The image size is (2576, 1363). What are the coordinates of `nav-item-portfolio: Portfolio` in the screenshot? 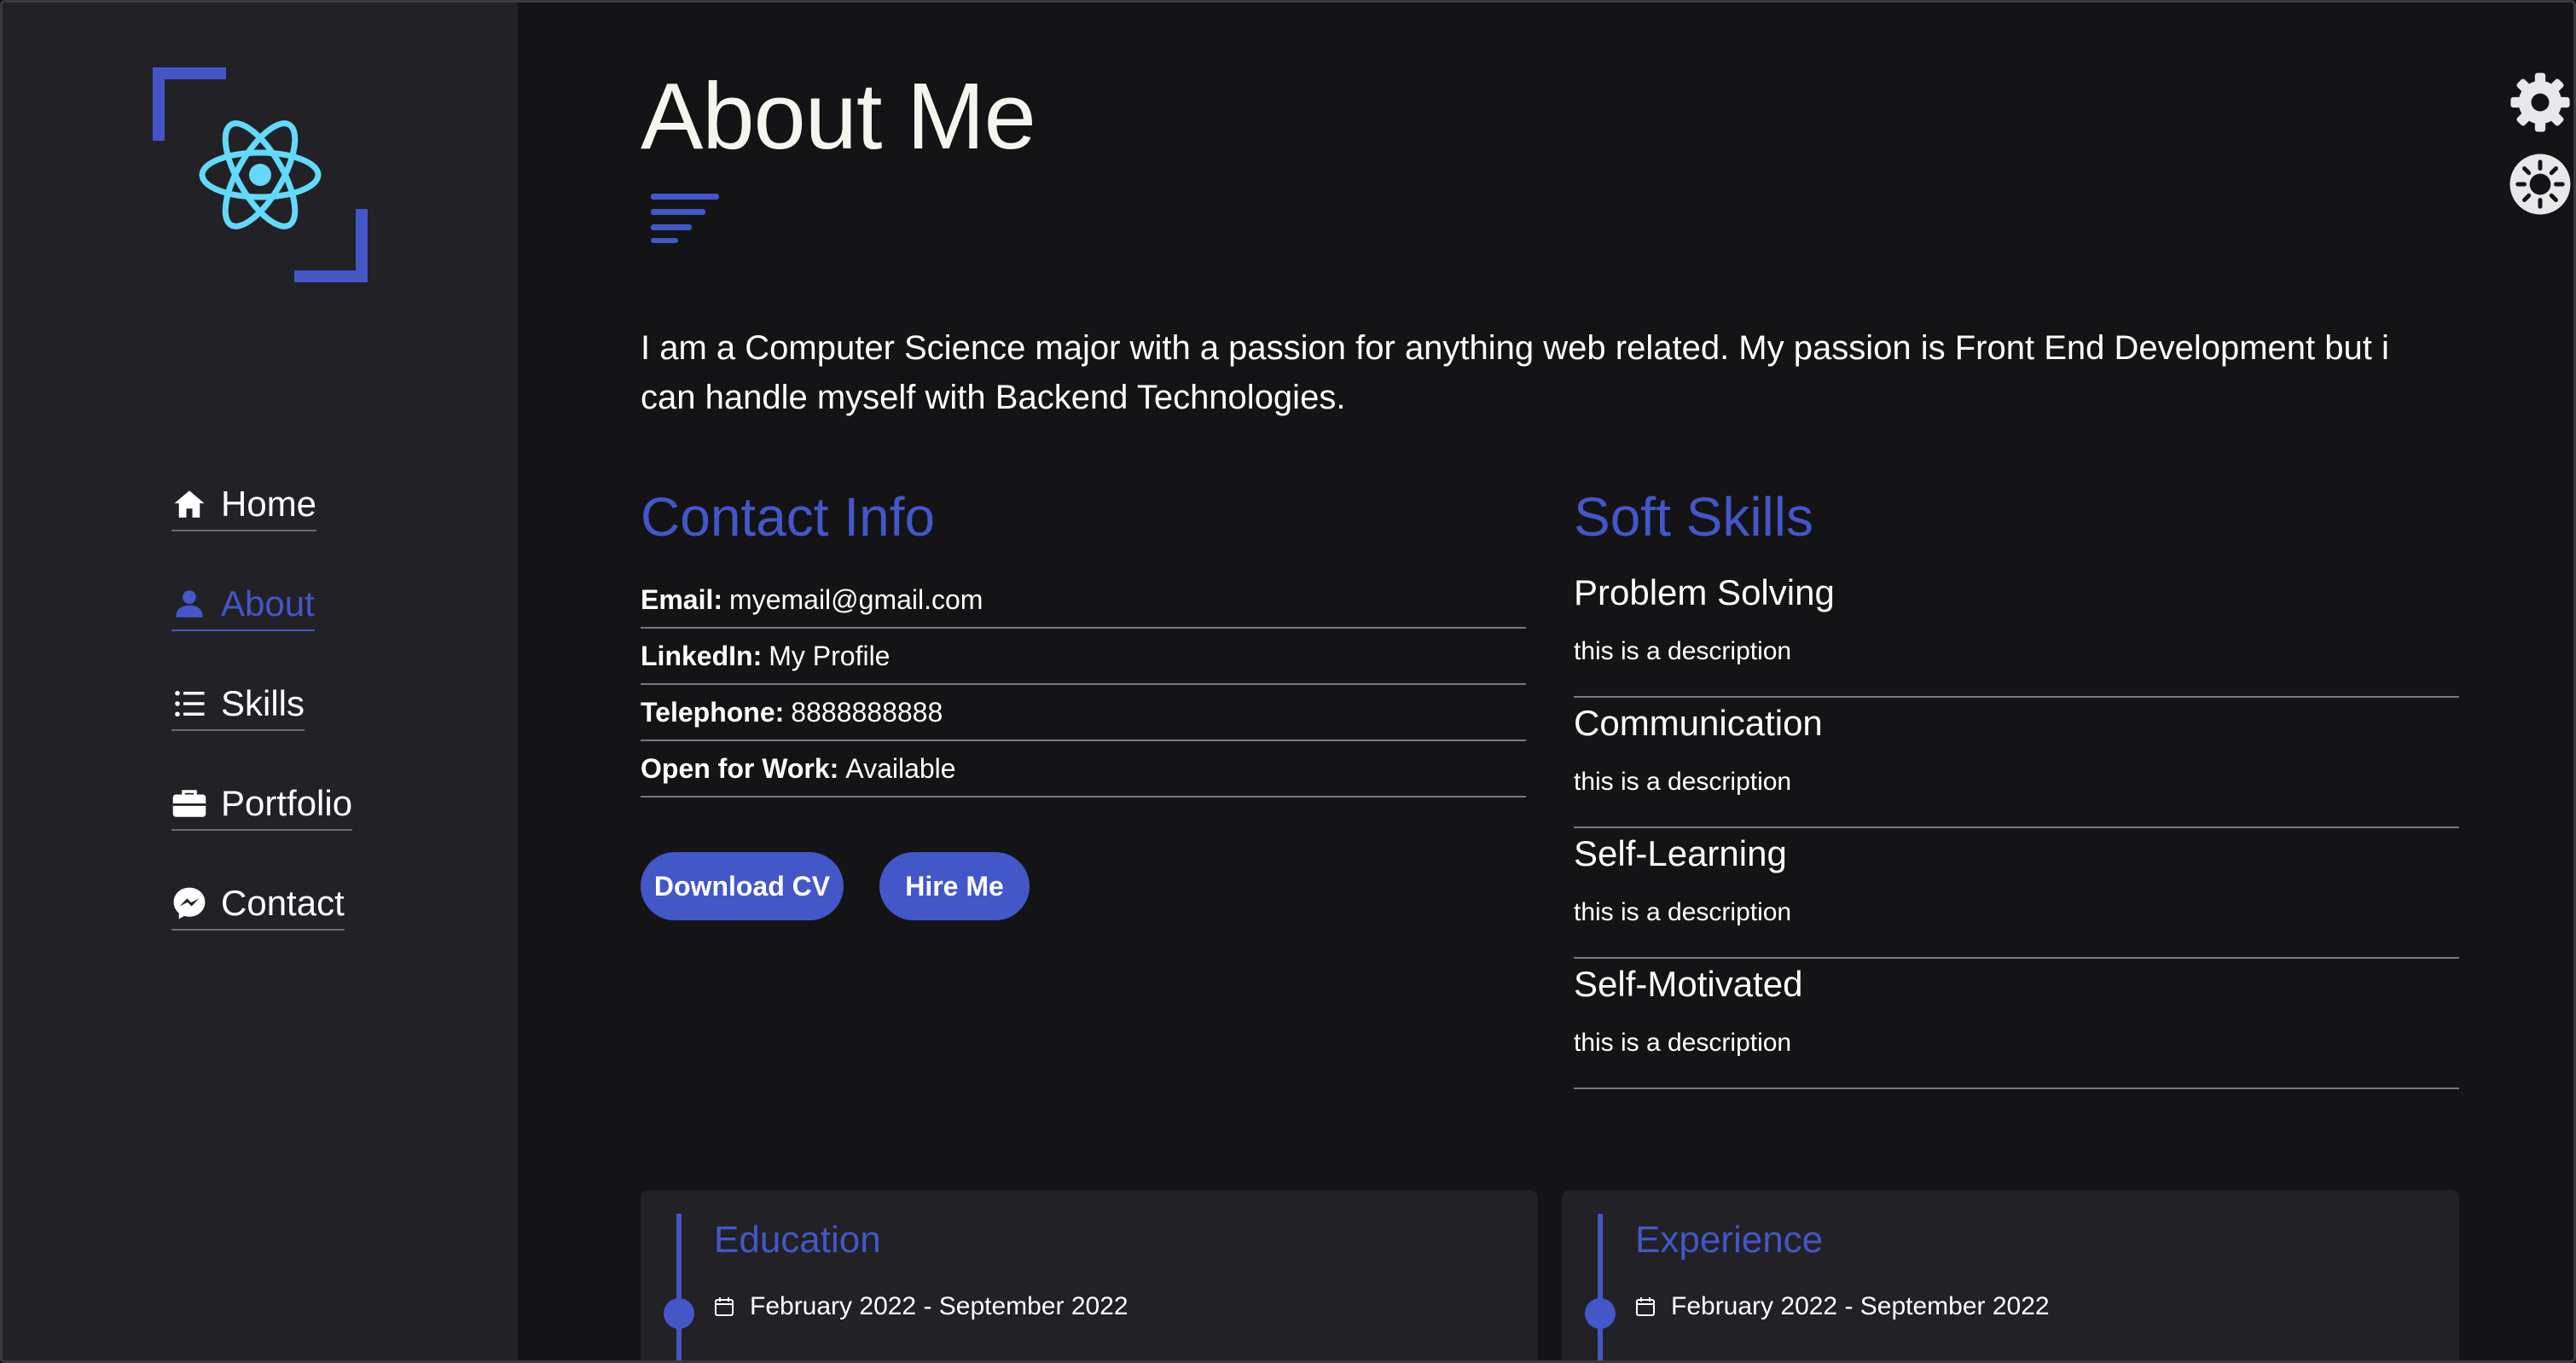 It's located at (262, 806).